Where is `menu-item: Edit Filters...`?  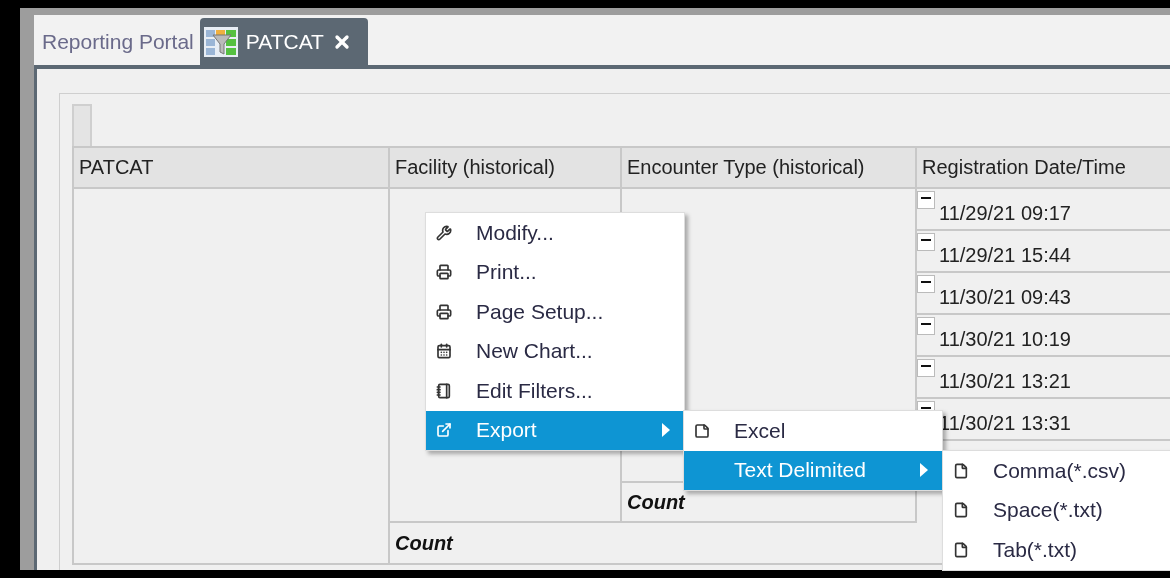 menu-item: Edit Filters... is located at coordinates (555, 391).